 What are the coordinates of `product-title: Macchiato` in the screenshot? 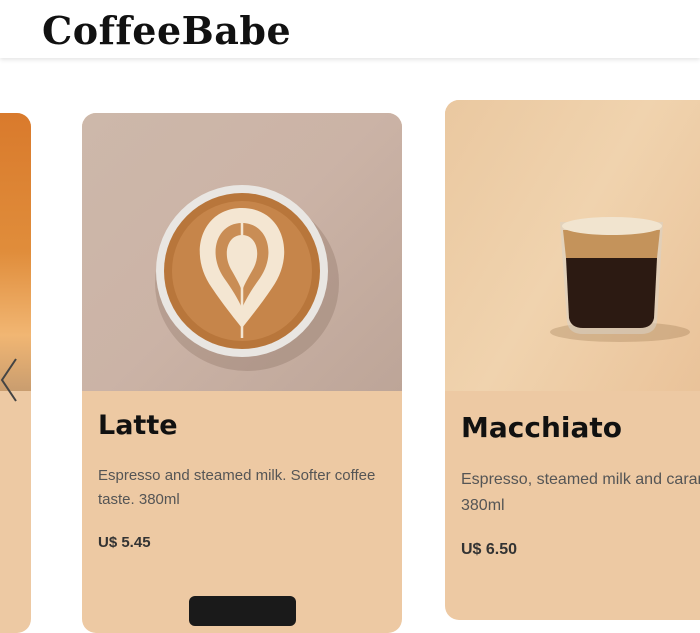 It's located at (541, 427).